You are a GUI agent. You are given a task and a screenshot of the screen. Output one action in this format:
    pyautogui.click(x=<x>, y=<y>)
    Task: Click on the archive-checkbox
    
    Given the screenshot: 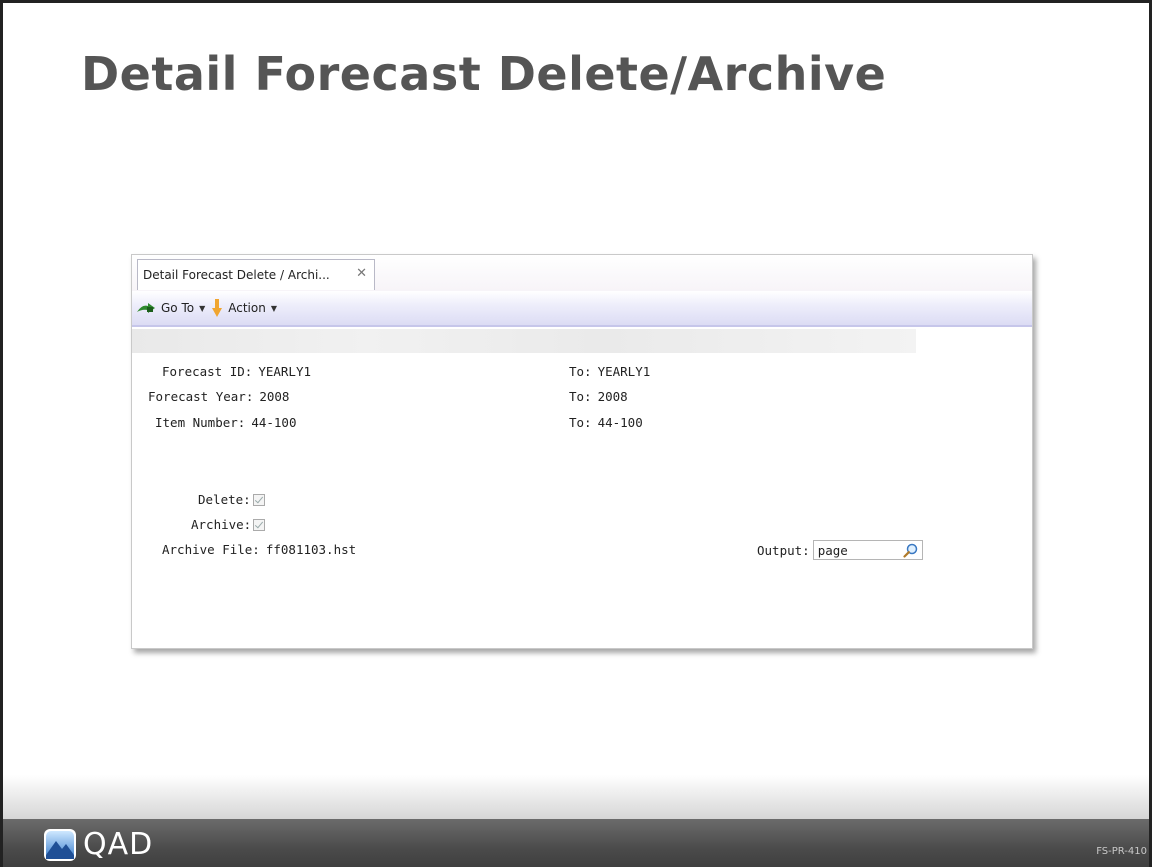 What is the action you would take?
    pyautogui.click(x=259, y=524)
    